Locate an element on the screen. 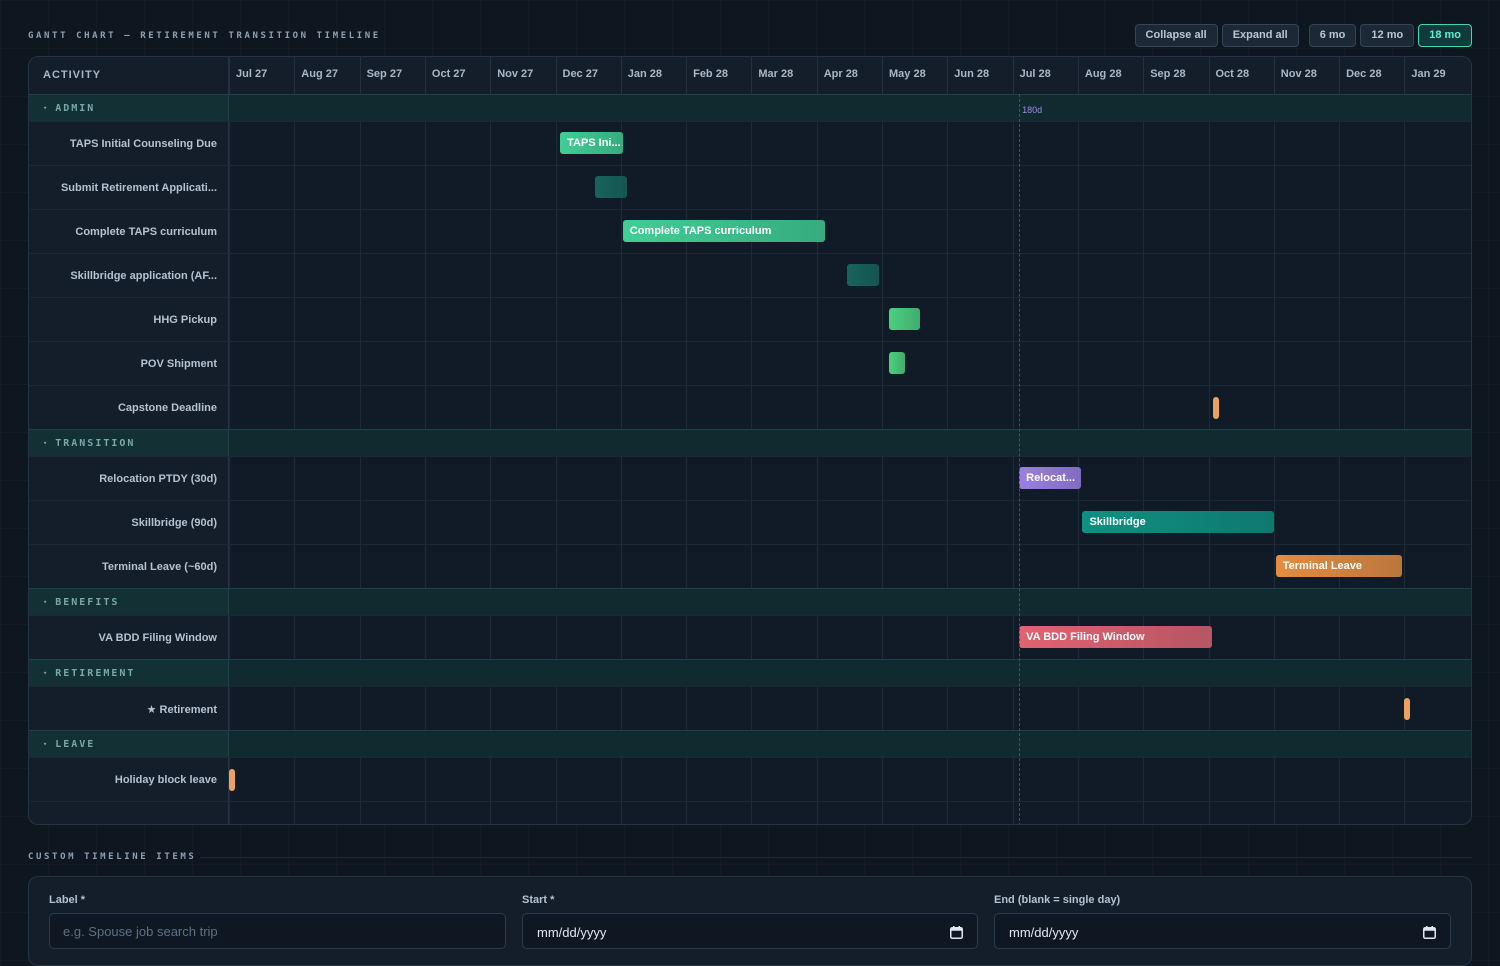 This screenshot has height=966, width=1500. task-label: Complete TAPS curriculum is located at coordinates (129, 232).